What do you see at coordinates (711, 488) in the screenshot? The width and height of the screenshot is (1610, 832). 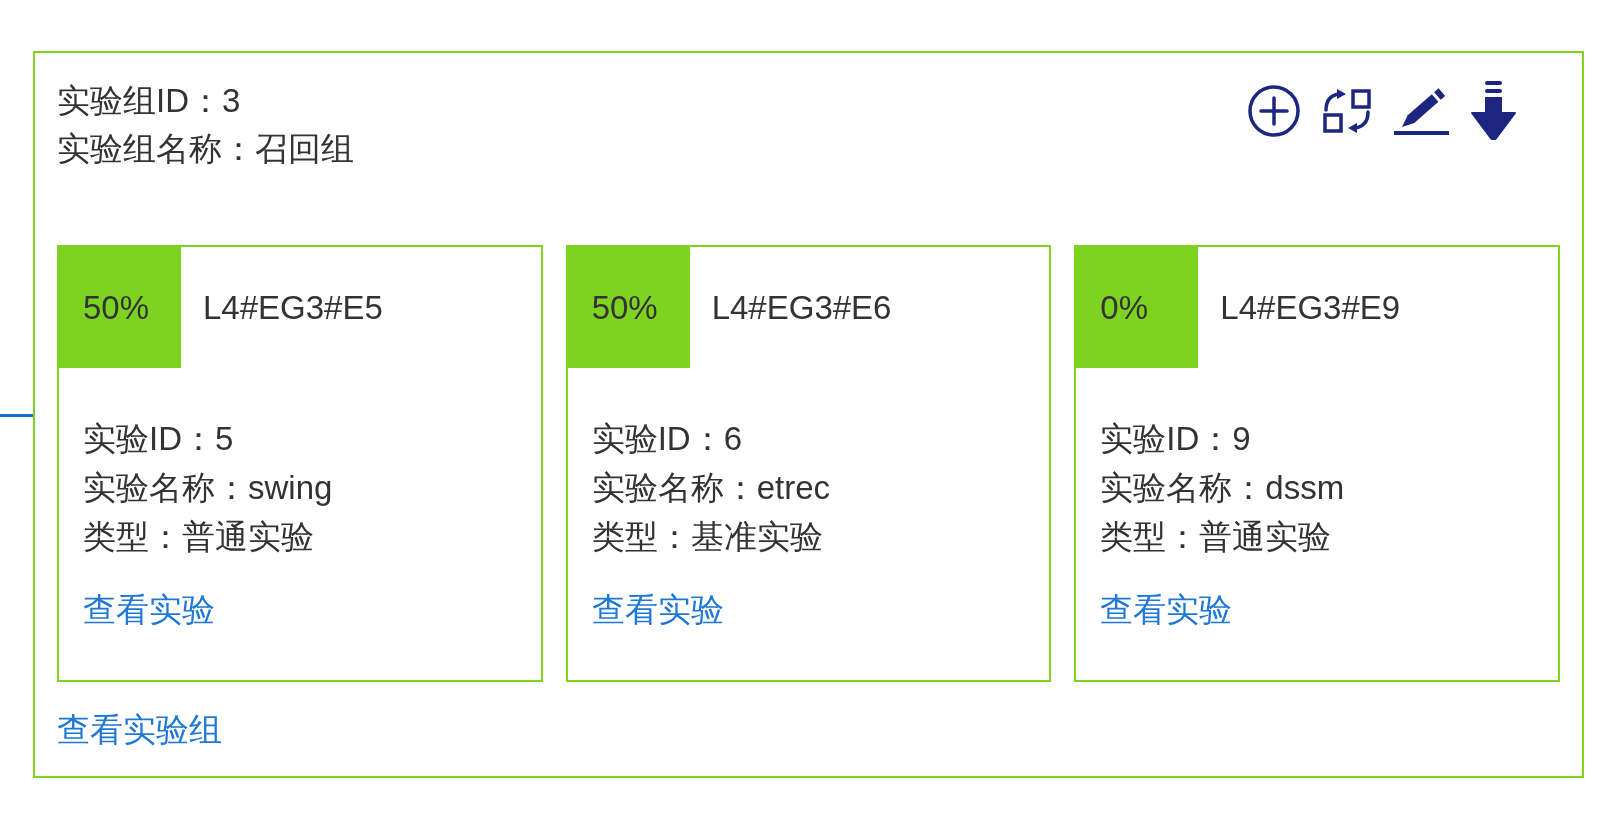 I see `experiment-name-text: 实验名称：etrec` at bounding box center [711, 488].